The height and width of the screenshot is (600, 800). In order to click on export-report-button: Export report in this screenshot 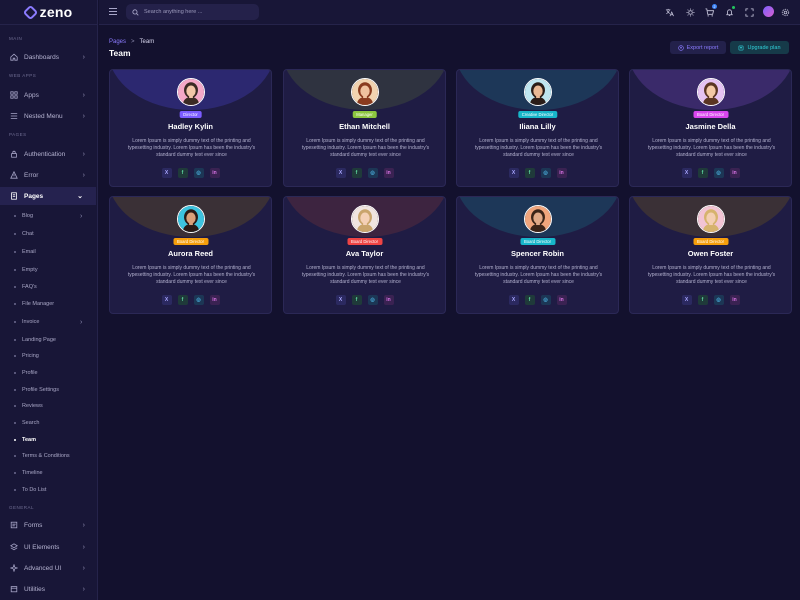, I will do `click(698, 47)`.